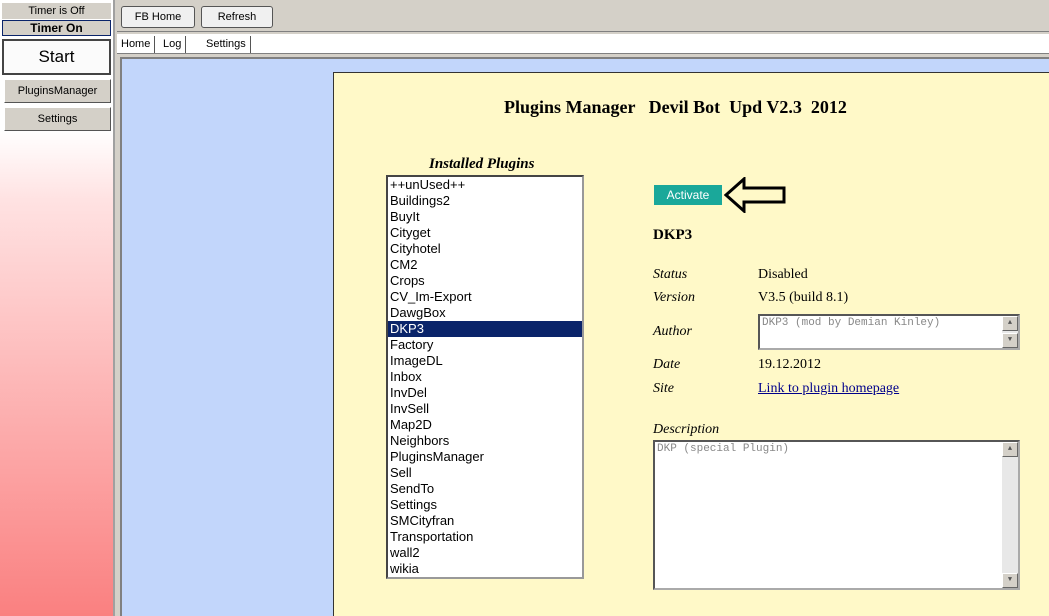 This screenshot has width=1049, height=616. Describe the element at coordinates (485, 329) in the screenshot. I see `plugin-list-item: DKP3` at that location.